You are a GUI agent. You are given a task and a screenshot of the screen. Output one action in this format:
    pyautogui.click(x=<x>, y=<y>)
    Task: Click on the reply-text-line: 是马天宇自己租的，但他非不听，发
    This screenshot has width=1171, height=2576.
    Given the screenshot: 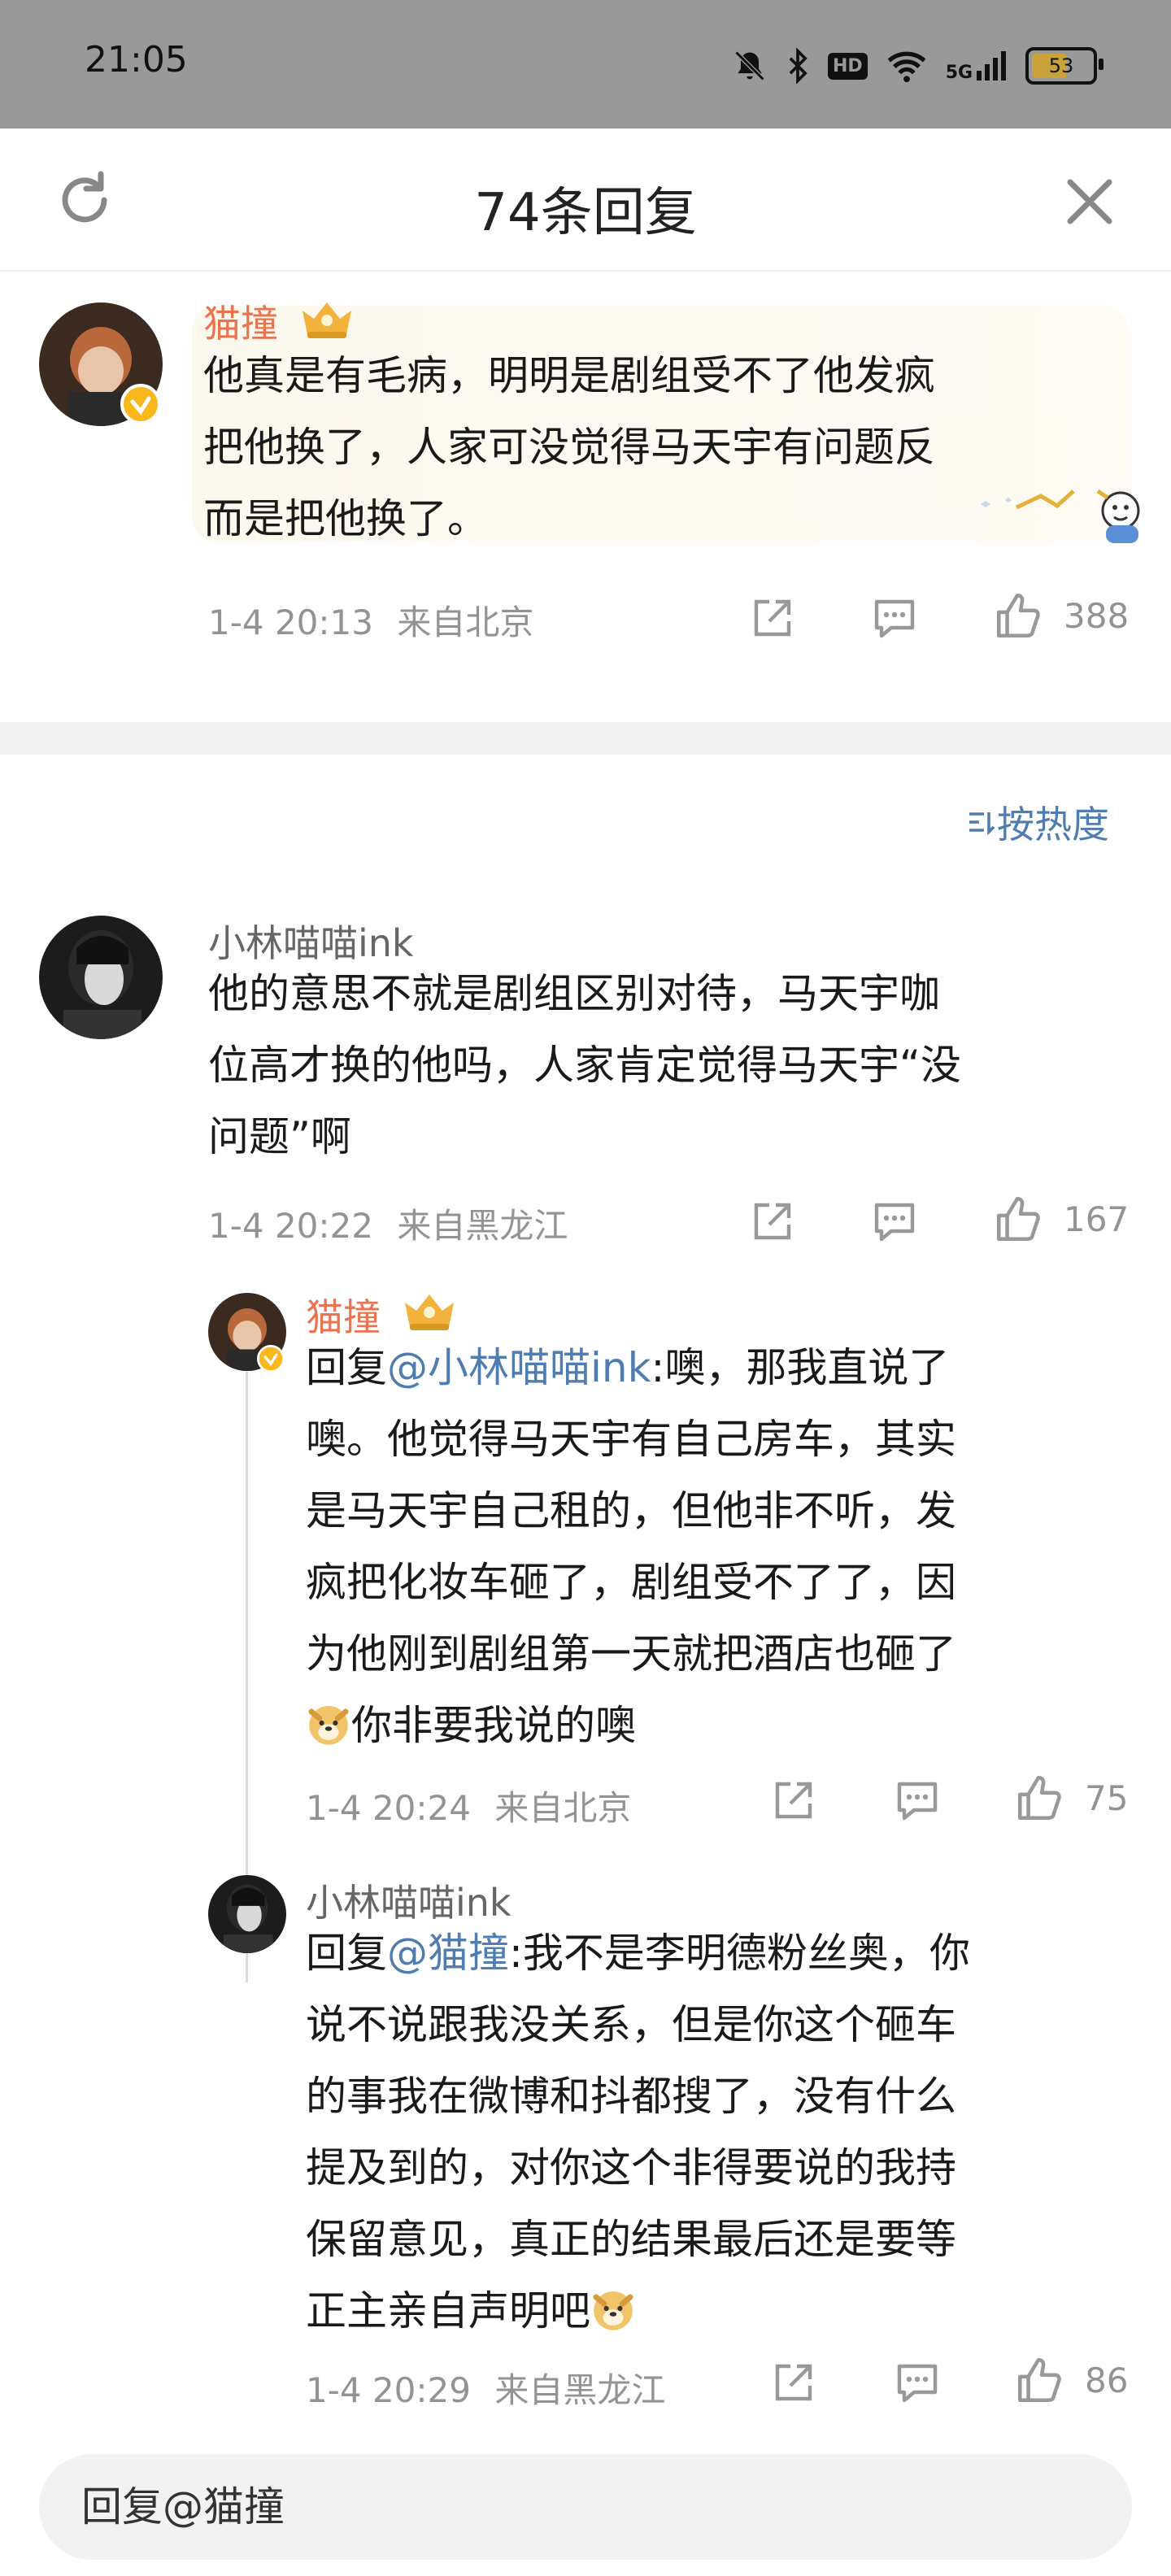 What is the action you would take?
    pyautogui.click(x=631, y=1511)
    